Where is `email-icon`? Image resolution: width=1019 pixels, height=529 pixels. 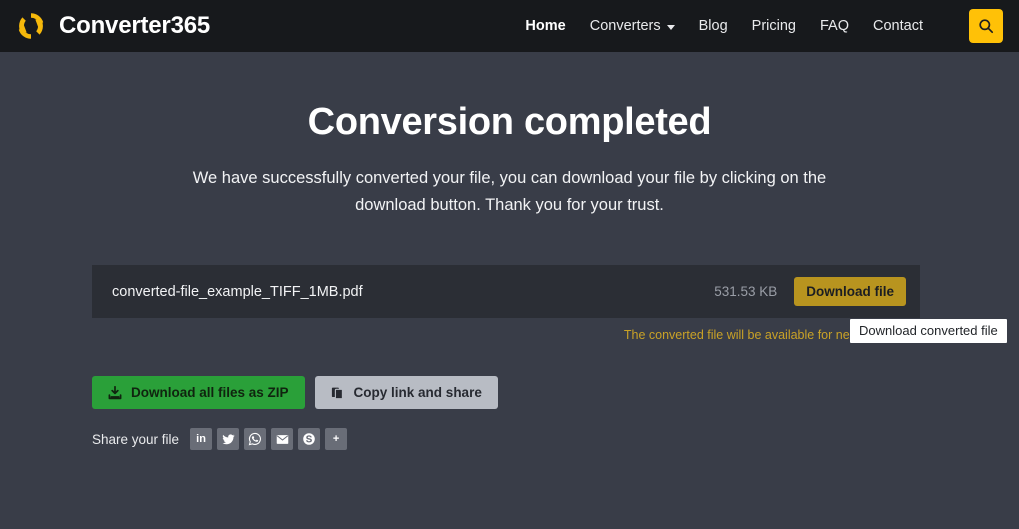 email-icon is located at coordinates (282, 439).